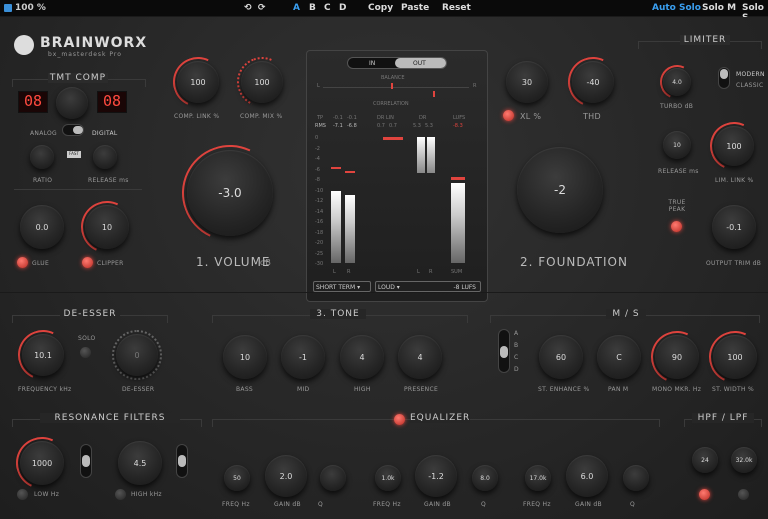  I want to click on turbo-knob: 4.0, so click(677, 82).